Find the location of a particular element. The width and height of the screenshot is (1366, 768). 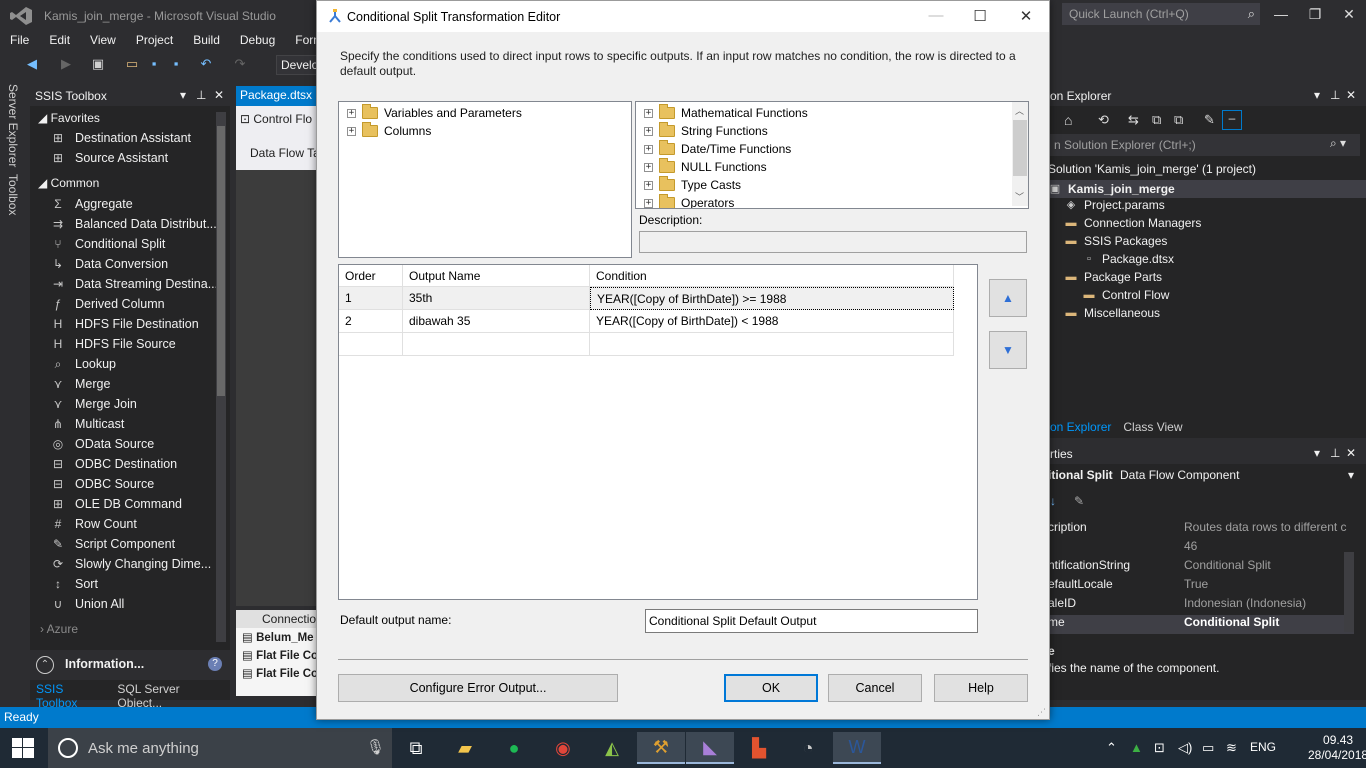

menu-edit: Edit is located at coordinates (59, 42).